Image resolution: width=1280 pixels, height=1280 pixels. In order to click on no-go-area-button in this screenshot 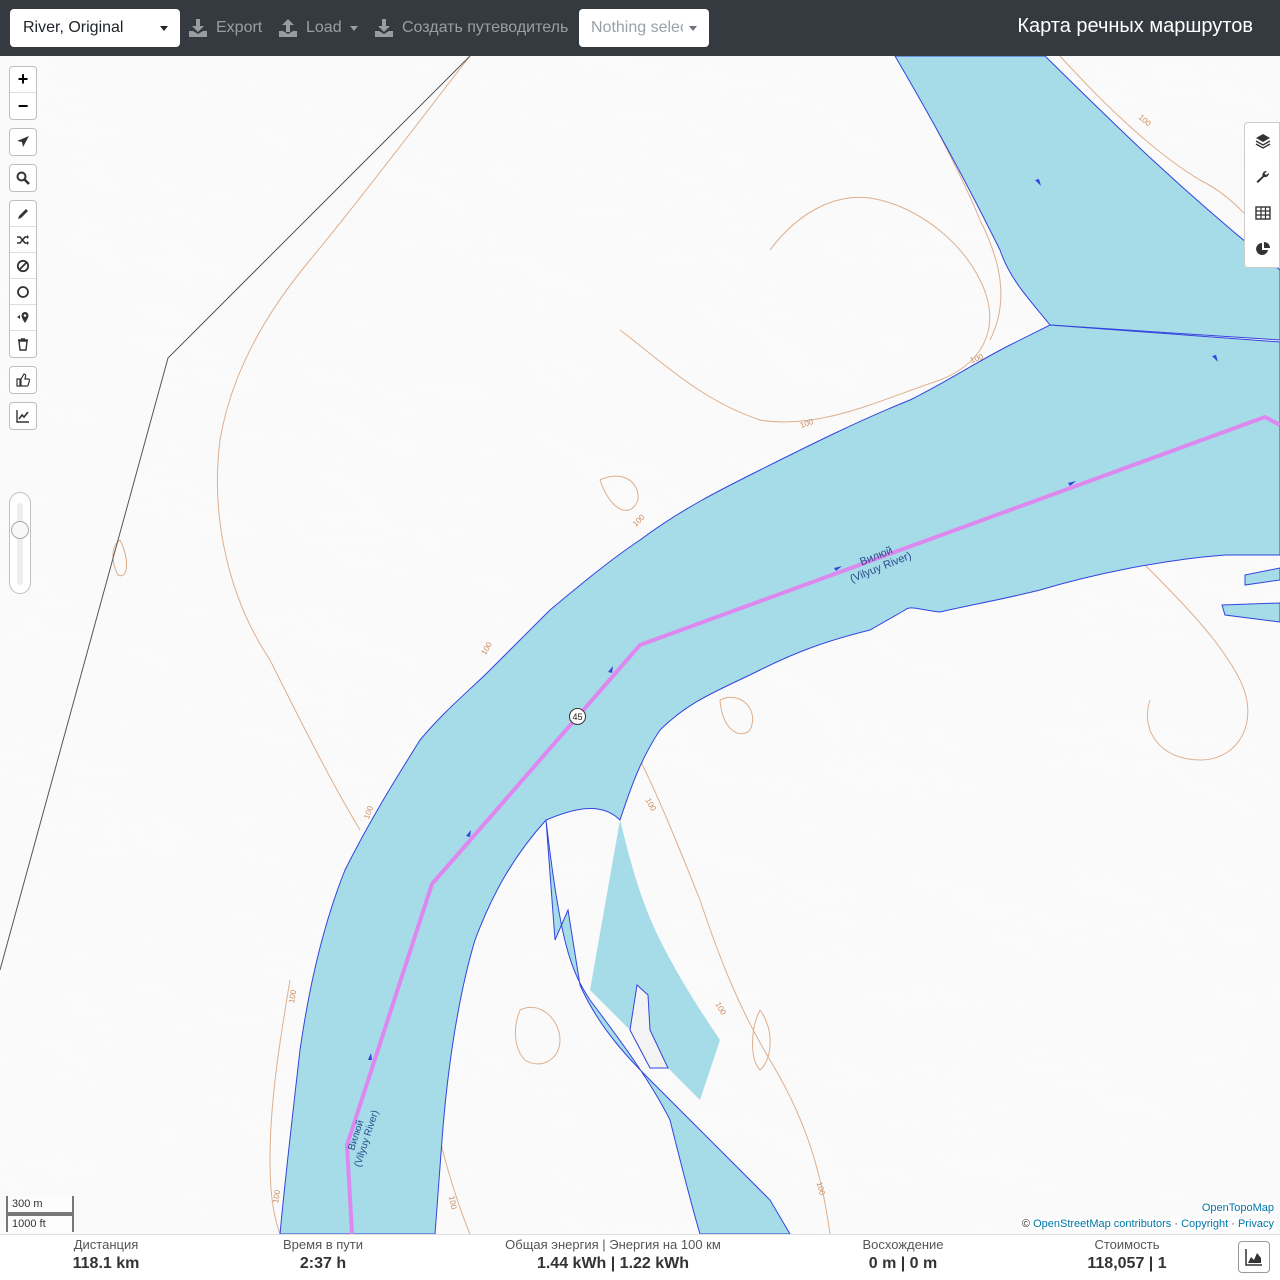, I will do `click(23, 266)`.